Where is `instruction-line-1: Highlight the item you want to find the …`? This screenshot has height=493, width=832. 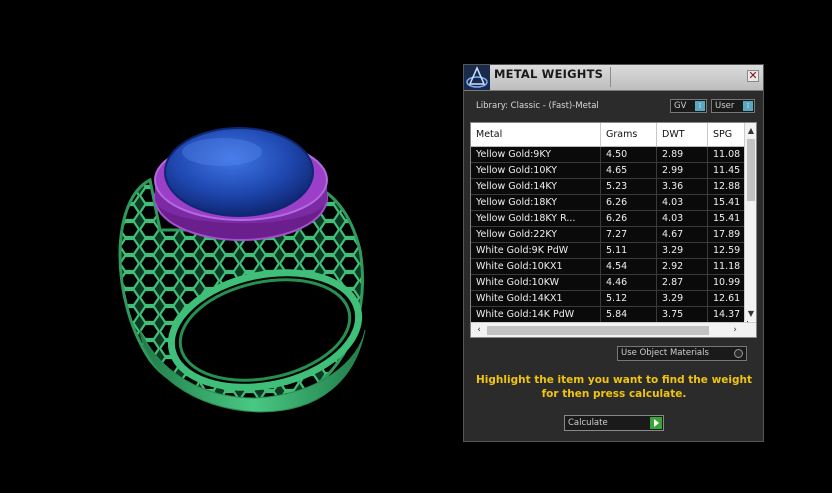 instruction-line-1: Highlight the item you want to find the … is located at coordinates (614, 380).